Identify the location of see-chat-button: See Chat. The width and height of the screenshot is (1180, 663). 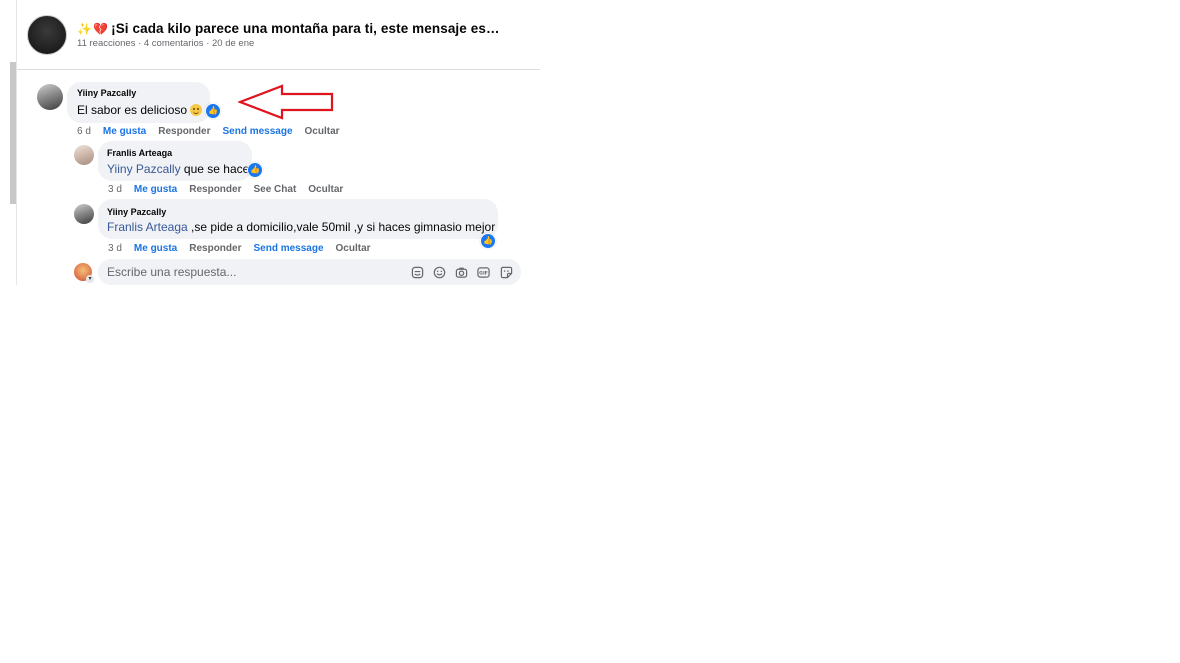
(274, 189).